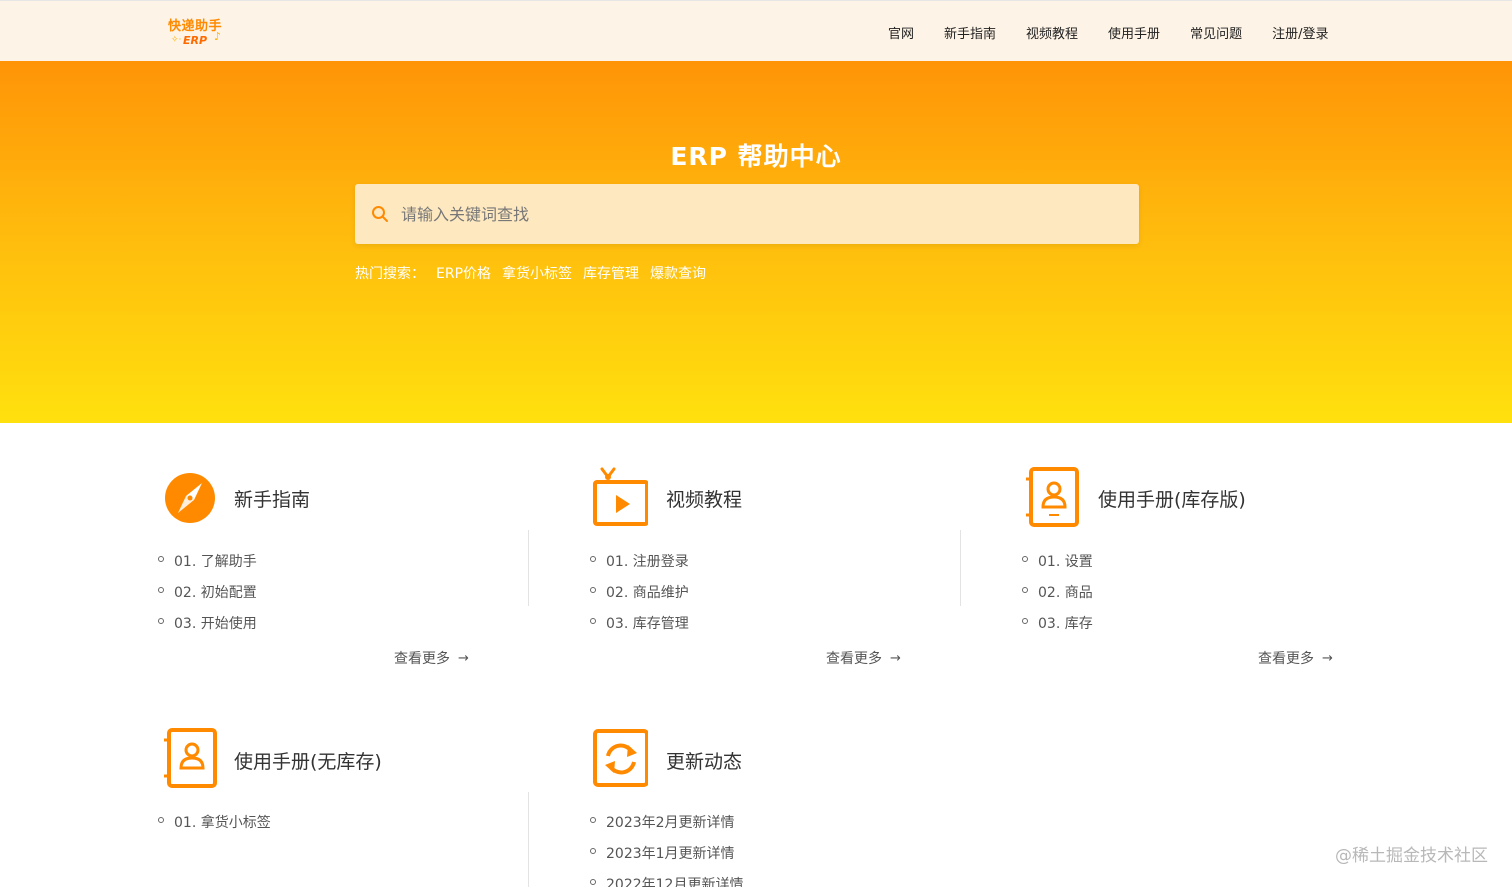 The image size is (1512, 887). I want to click on search-box, so click(747, 214).